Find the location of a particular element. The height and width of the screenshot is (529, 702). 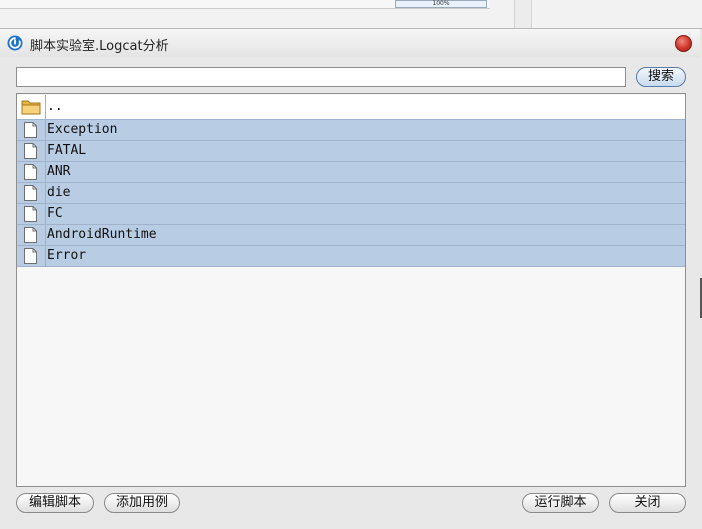

list-item-label: ANR is located at coordinates (59, 171).